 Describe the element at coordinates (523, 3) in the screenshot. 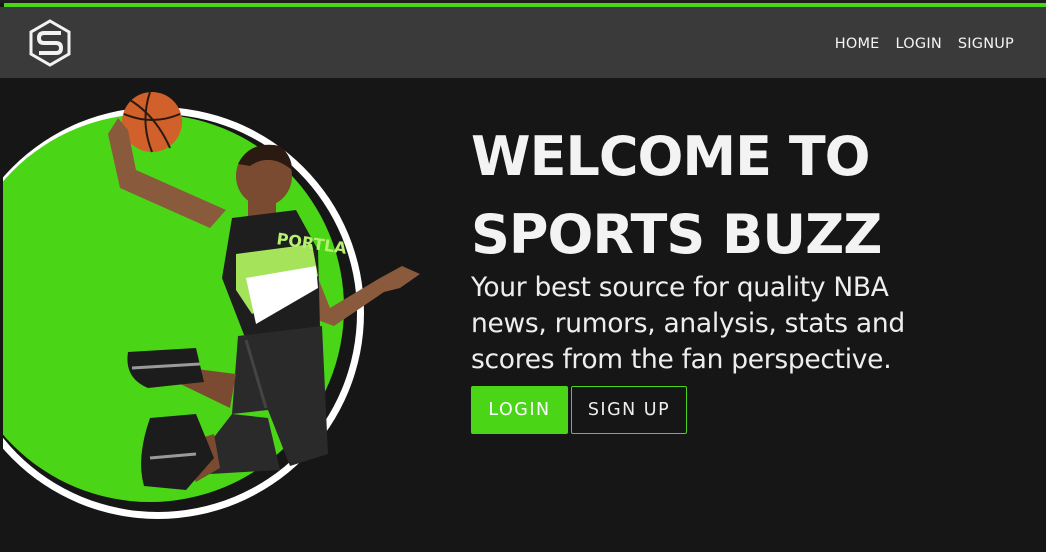

I see `top-accent-strip` at that location.